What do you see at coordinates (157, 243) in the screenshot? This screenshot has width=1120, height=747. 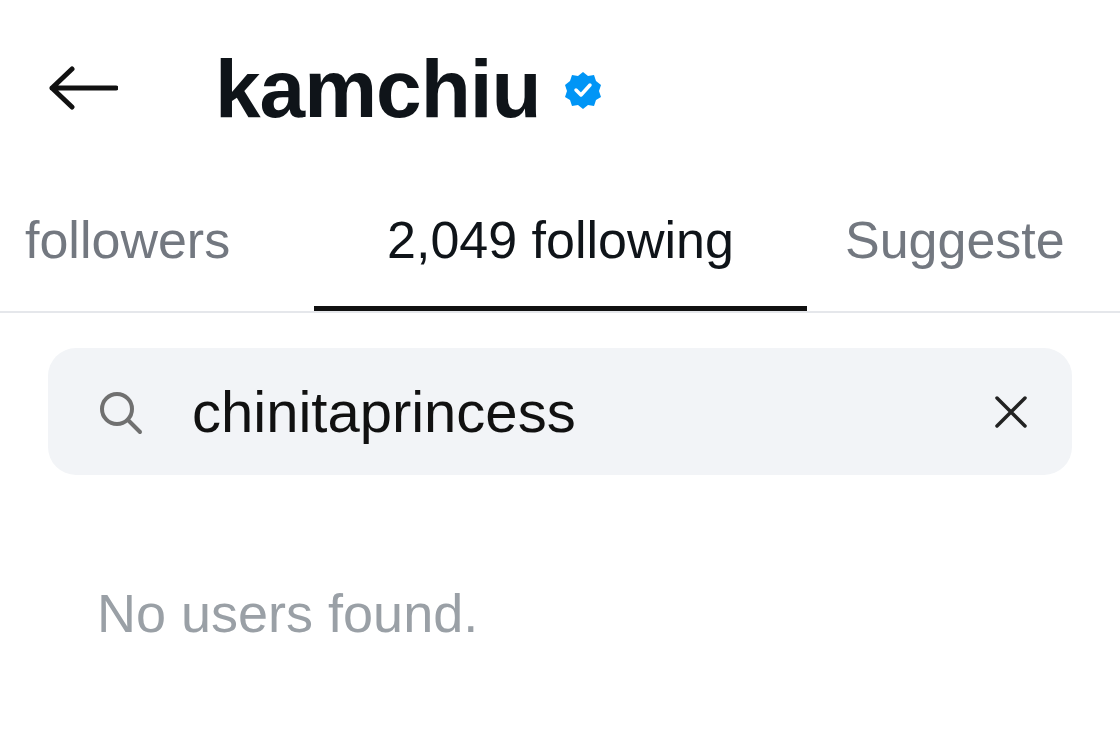 I see `tab: followers` at bounding box center [157, 243].